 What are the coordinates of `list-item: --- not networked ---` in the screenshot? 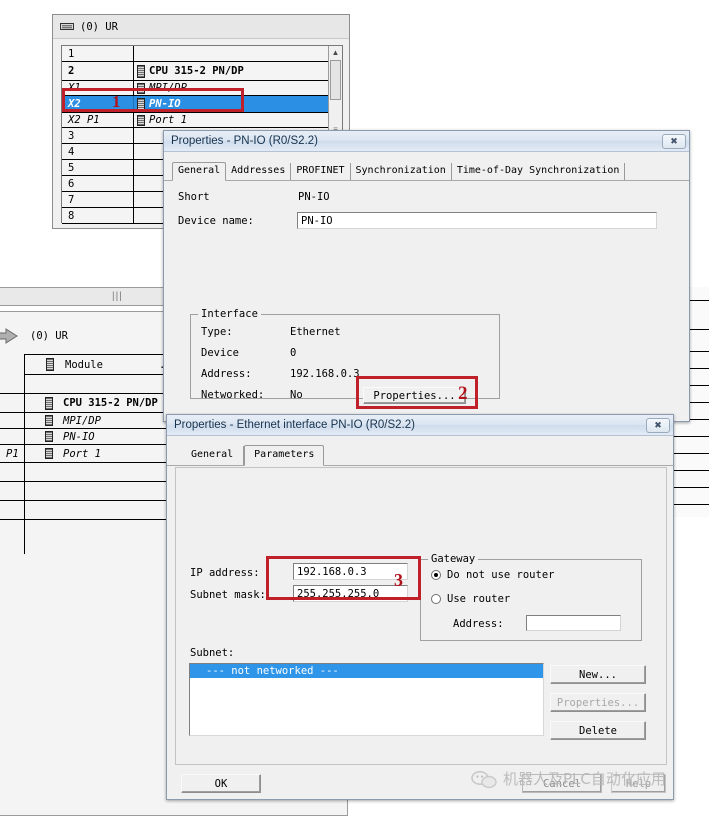 It's located at (366, 671).